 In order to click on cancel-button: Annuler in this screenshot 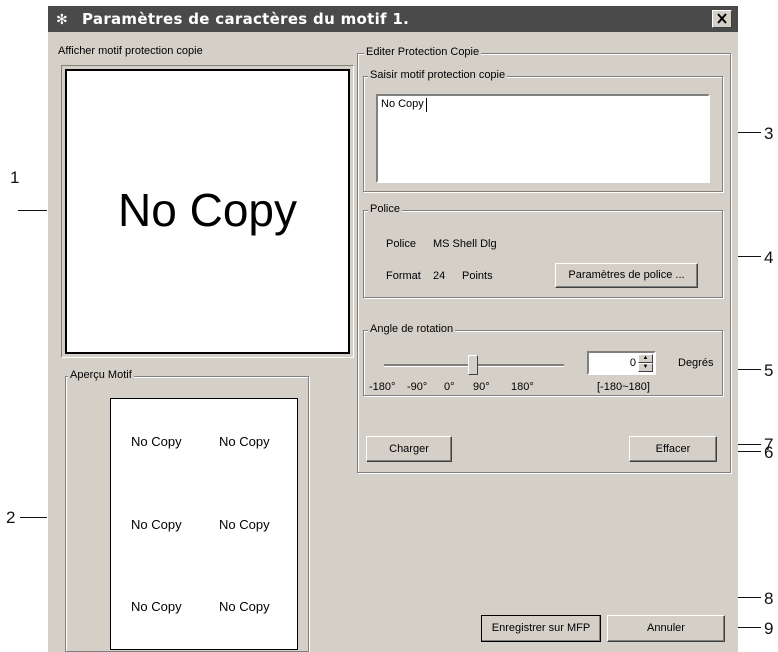, I will do `click(666, 628)`.